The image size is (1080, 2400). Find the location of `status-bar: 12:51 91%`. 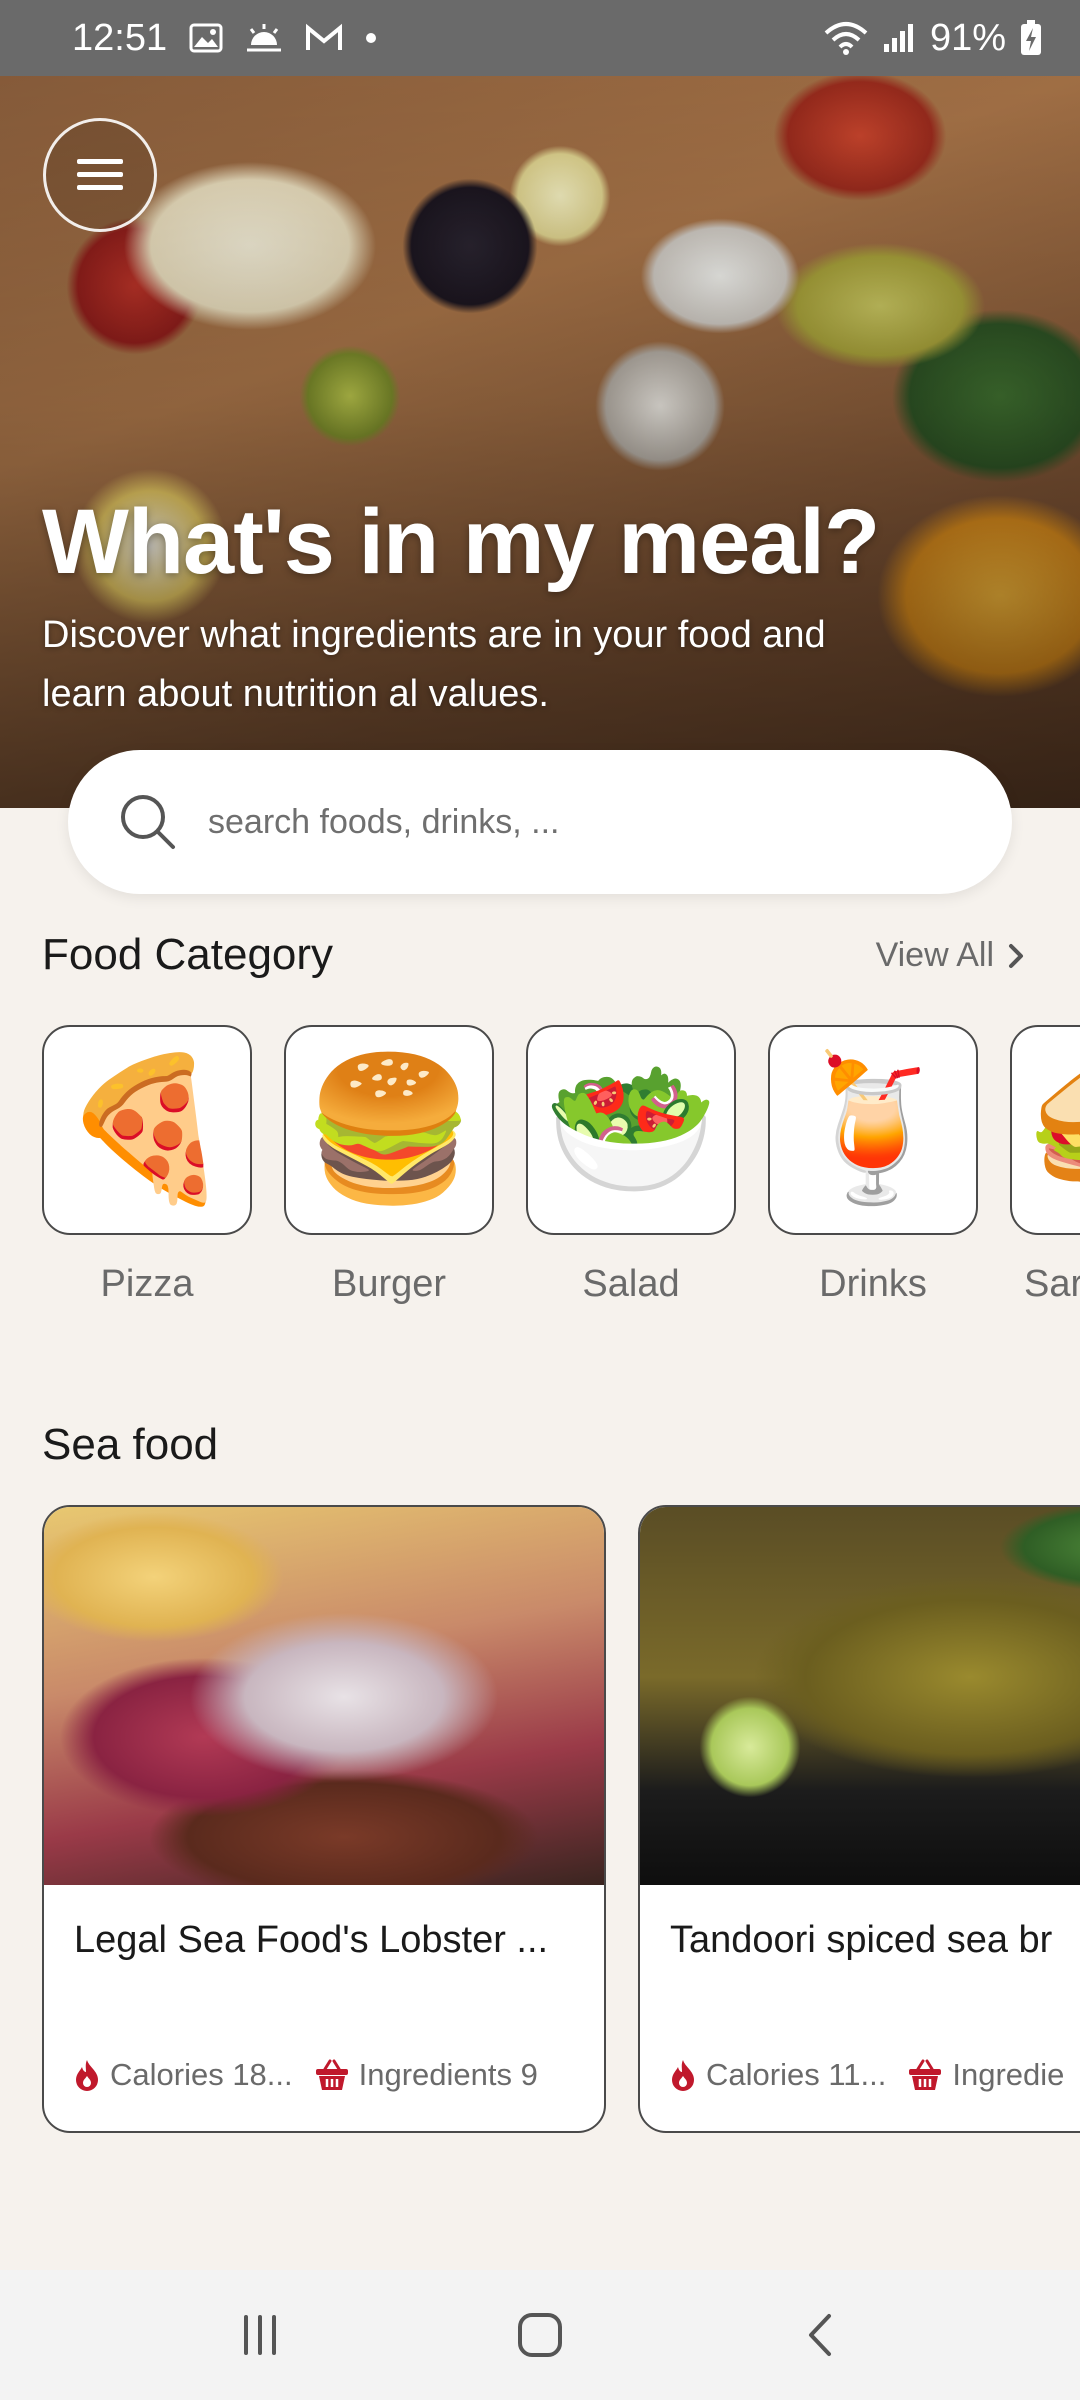

status-bar: 12:51 91% is located at coordinates (540, 38).